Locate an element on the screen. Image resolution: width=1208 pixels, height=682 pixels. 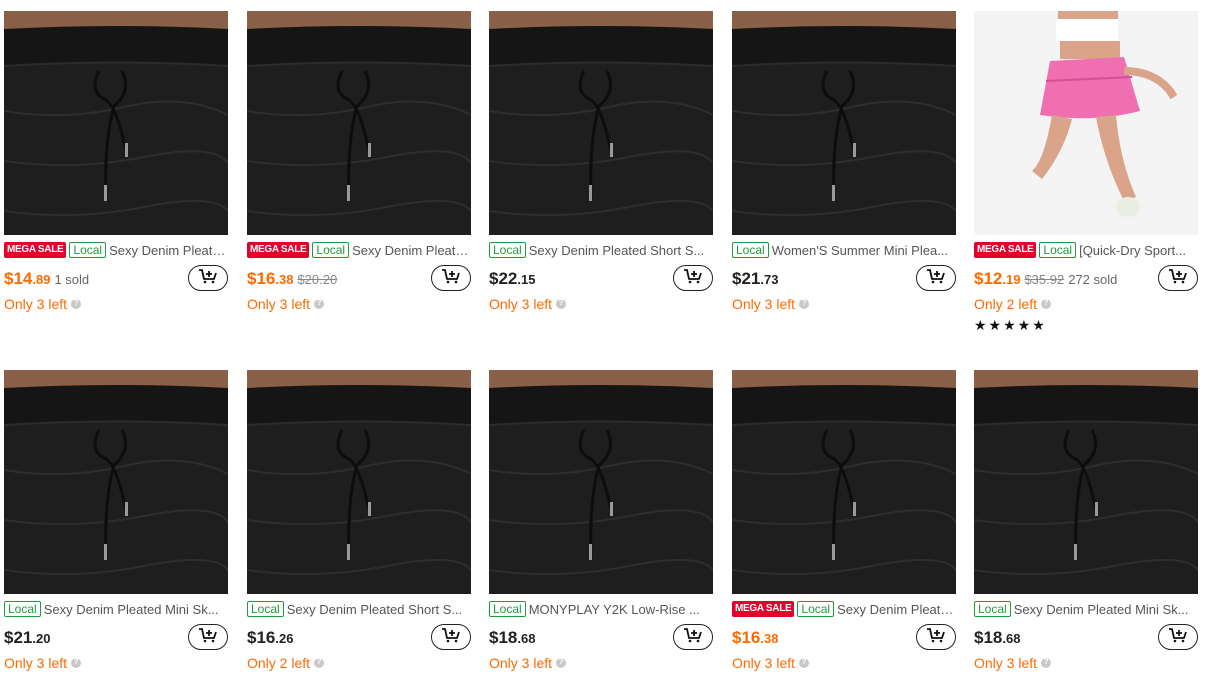
price-decimal: .15 is located at coordinates (526, 279).